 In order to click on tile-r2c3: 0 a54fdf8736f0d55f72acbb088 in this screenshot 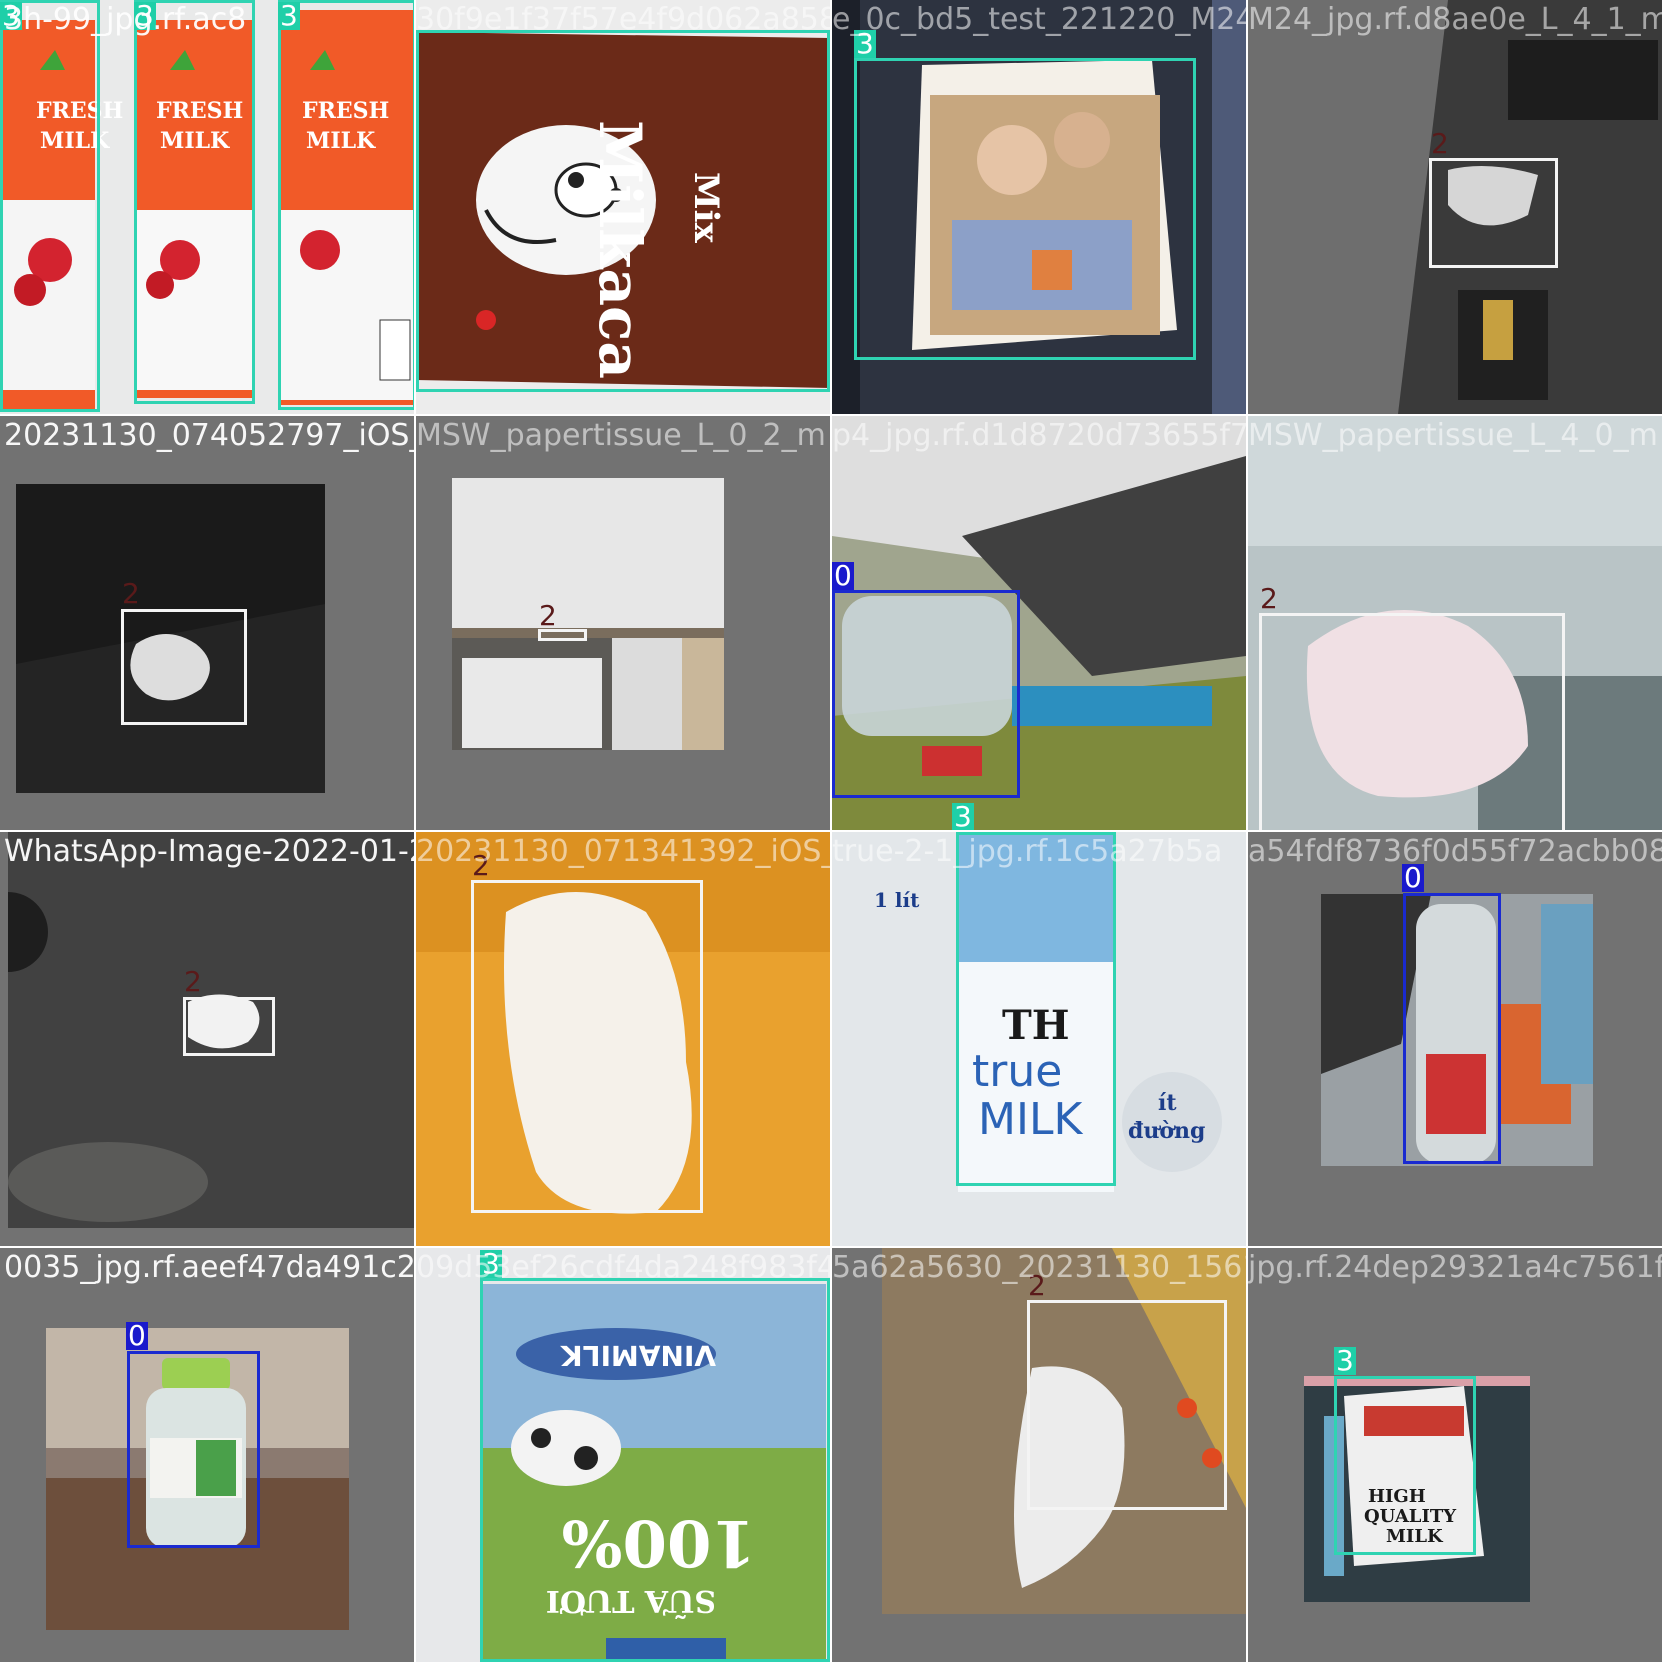, I will do `click(1455, 1039)`.